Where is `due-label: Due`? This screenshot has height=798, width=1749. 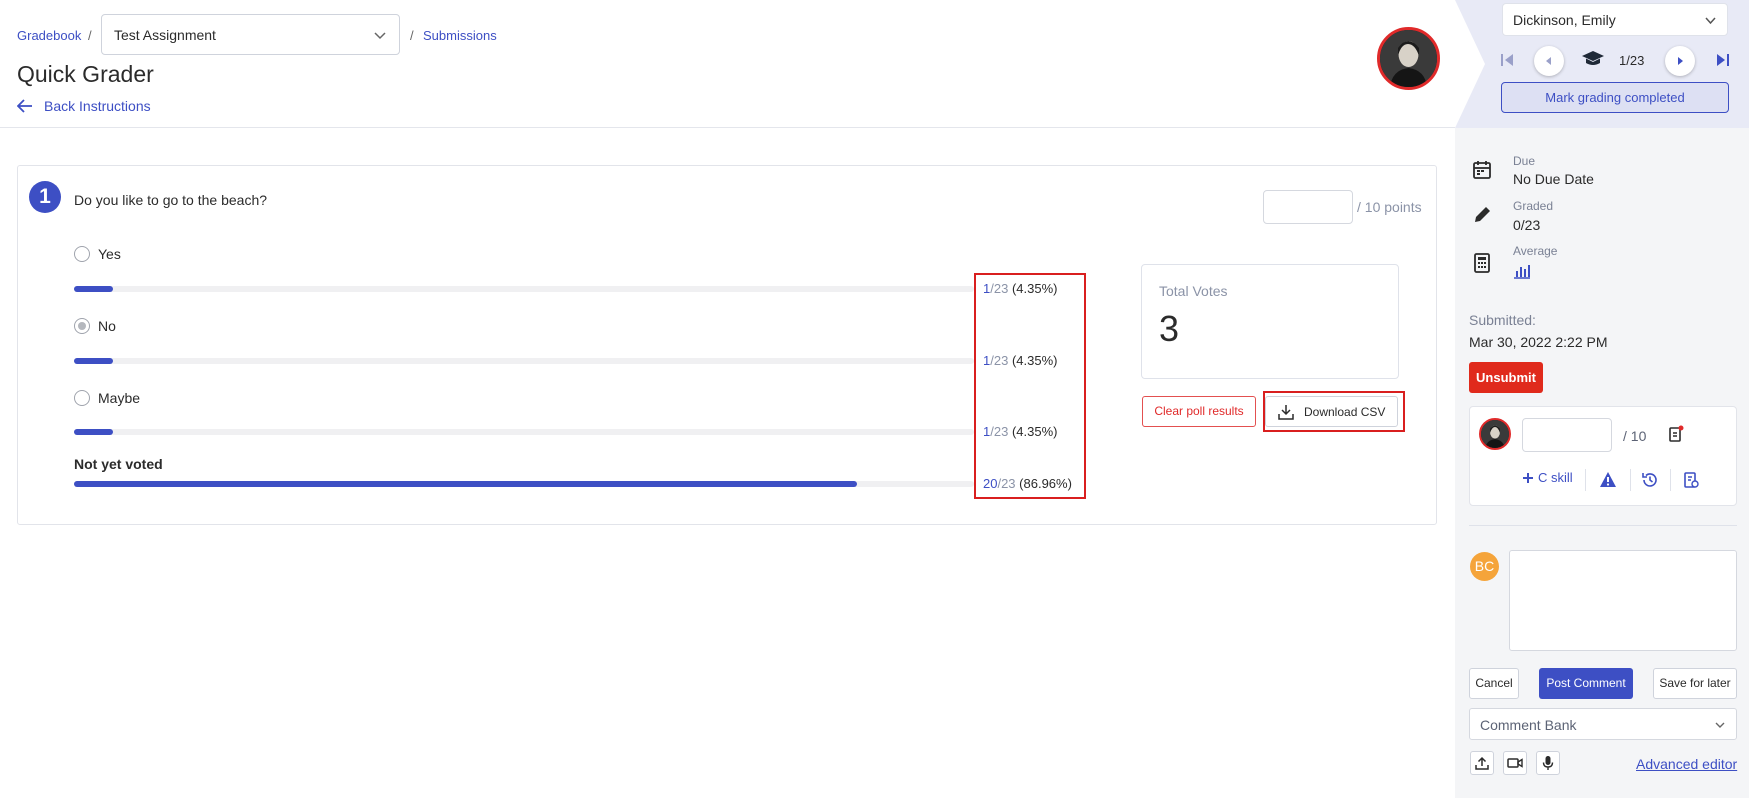 due-label: Due is located at coordinates (1524, 161).